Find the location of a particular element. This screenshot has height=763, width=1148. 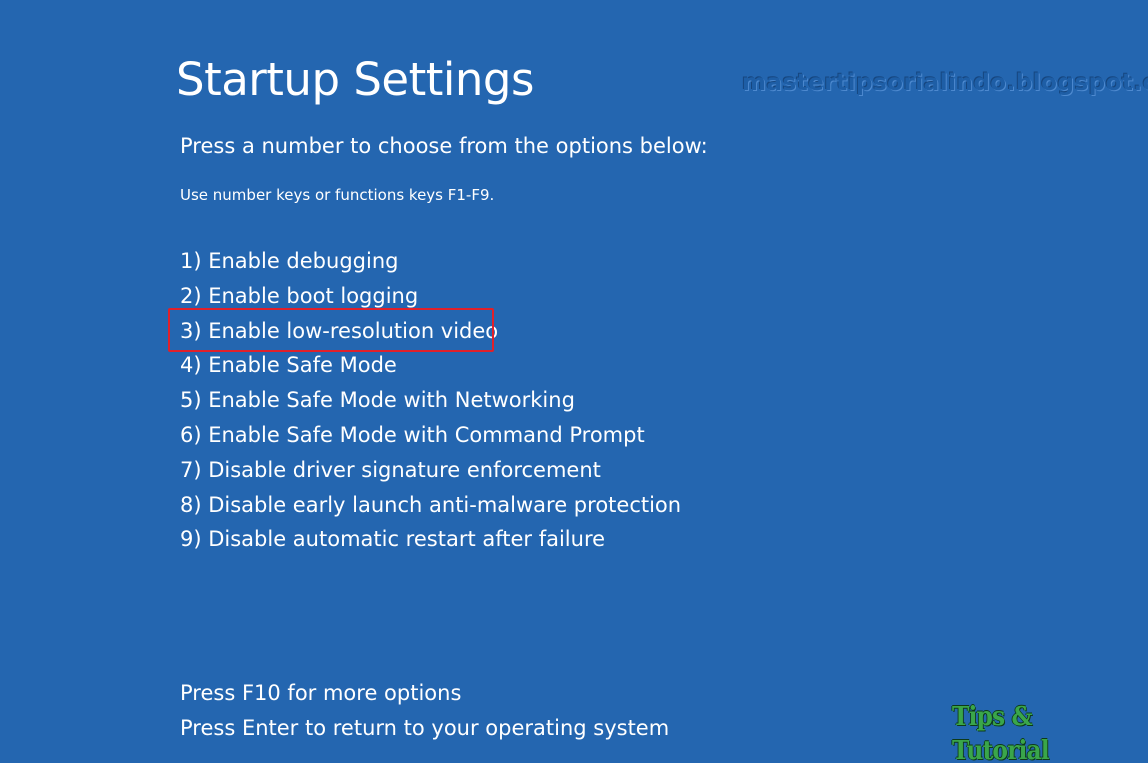

selection-highlight-box is located at coordinates (331, 330).